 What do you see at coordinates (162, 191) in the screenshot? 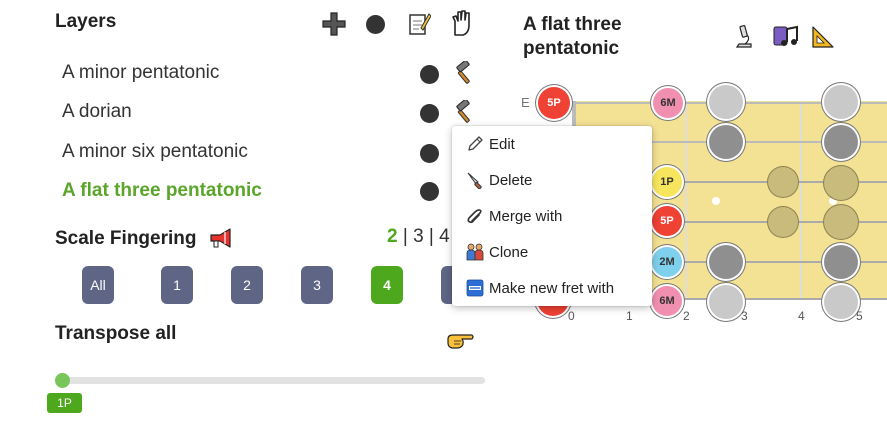
I see `layer-item-label-active: A flat three pentatonic` at bounding box center [162, 191].